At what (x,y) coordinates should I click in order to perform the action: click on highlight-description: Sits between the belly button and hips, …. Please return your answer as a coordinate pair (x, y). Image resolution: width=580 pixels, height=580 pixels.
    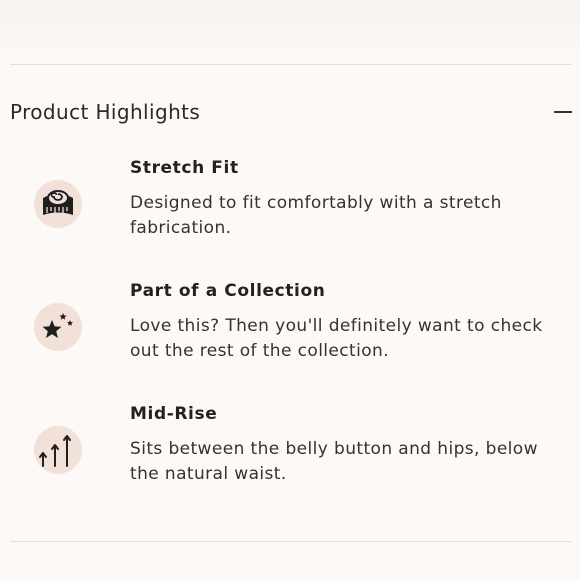
    Looking at the image, I should click on (334, 461).